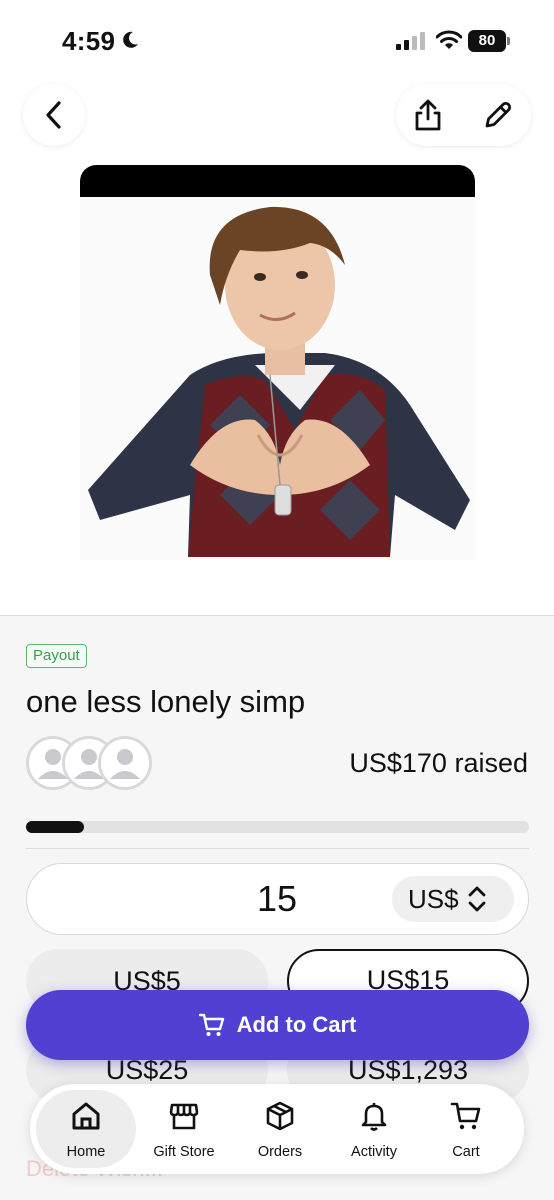 The height and width of the screenshot is (1200, 554). Describe the element at coordinates (277, 899) in the screenshot. I see `contribution-amount-field: 15 US$` at that location.